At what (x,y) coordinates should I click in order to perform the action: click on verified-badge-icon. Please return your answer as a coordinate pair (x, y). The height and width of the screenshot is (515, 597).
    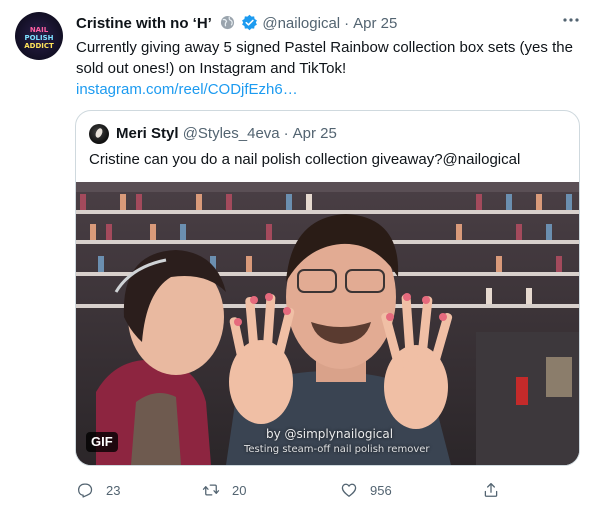
    Looking at the image, I should click on (250, 22).